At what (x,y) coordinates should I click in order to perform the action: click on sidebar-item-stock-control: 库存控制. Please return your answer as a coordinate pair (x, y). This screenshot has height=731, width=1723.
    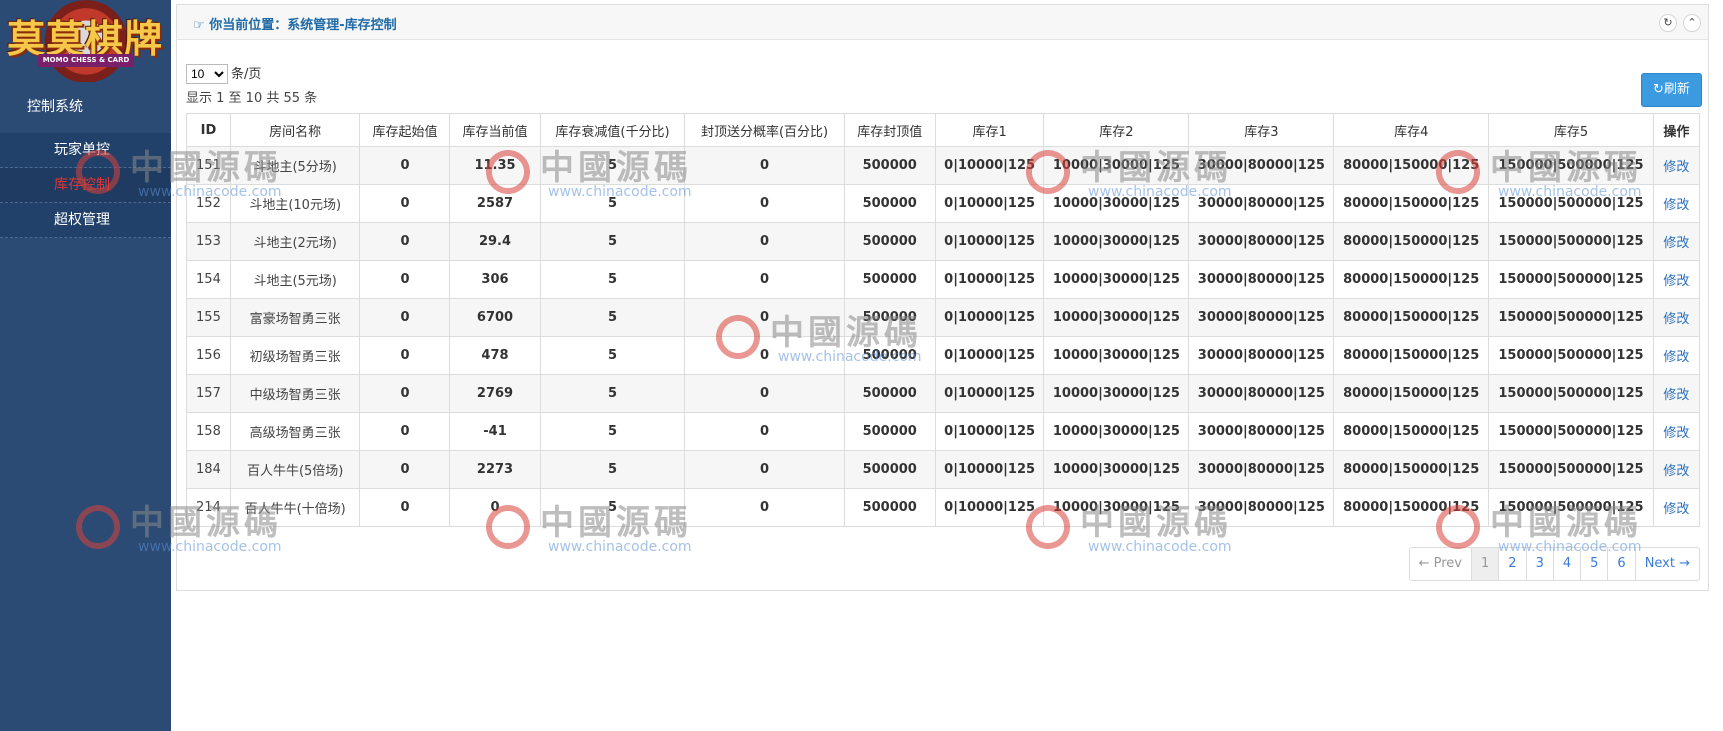
    Looking at the image, I should click on (85, 185).